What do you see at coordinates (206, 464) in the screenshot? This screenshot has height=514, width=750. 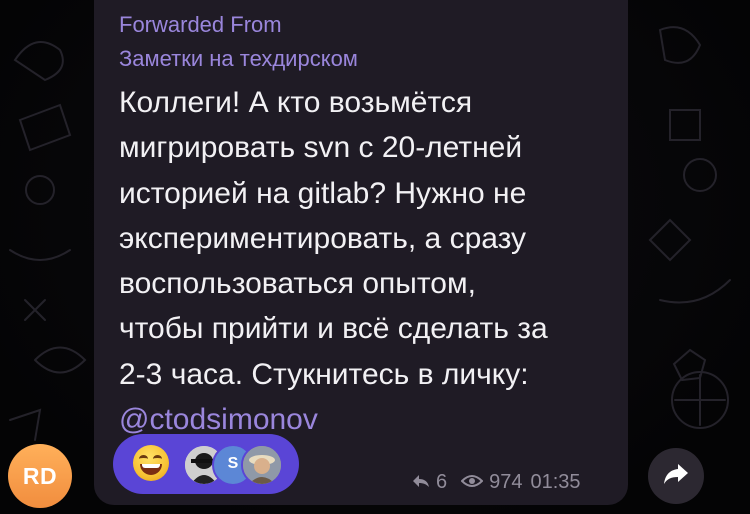 I see `reaction-pill: S` at bounding box center [206, 464].